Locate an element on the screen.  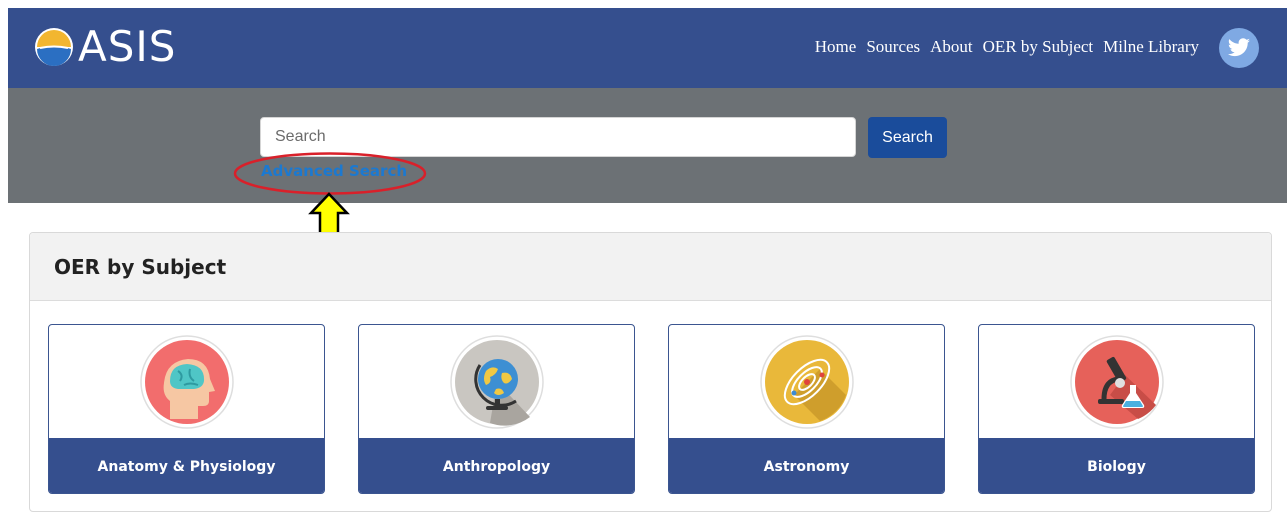
twitter-bird-icon is located at coordinates (1239, 47).